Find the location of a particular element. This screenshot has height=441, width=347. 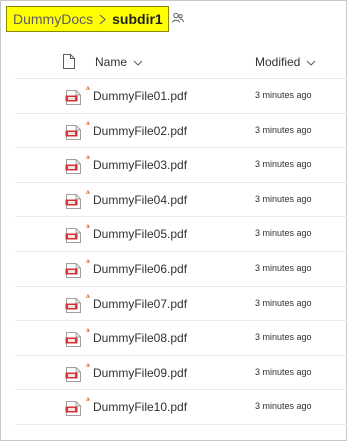

document-icon is located at coordinates (69, 64).